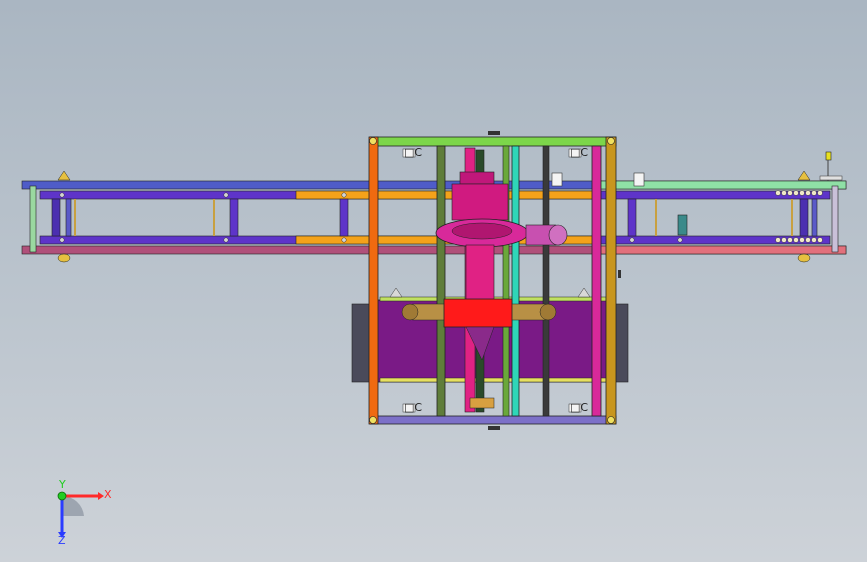 This screenshot has width=867, height=562. I want to click on y-axis-label: Y, so click(62, 484).